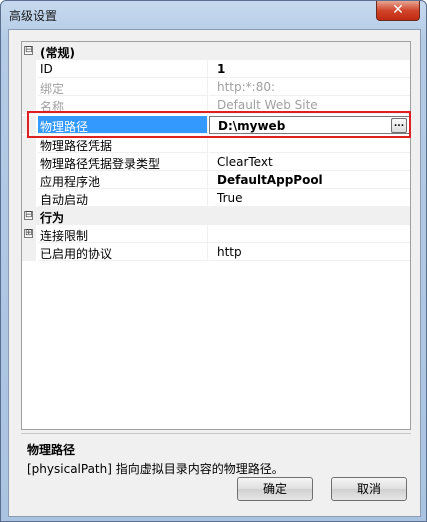 This screenshot has width=427, height=522. What do you see at coordinates (28, 233) in the screenshot?
I see `expand-icon: ⊞` at bounding box center [28, 233].